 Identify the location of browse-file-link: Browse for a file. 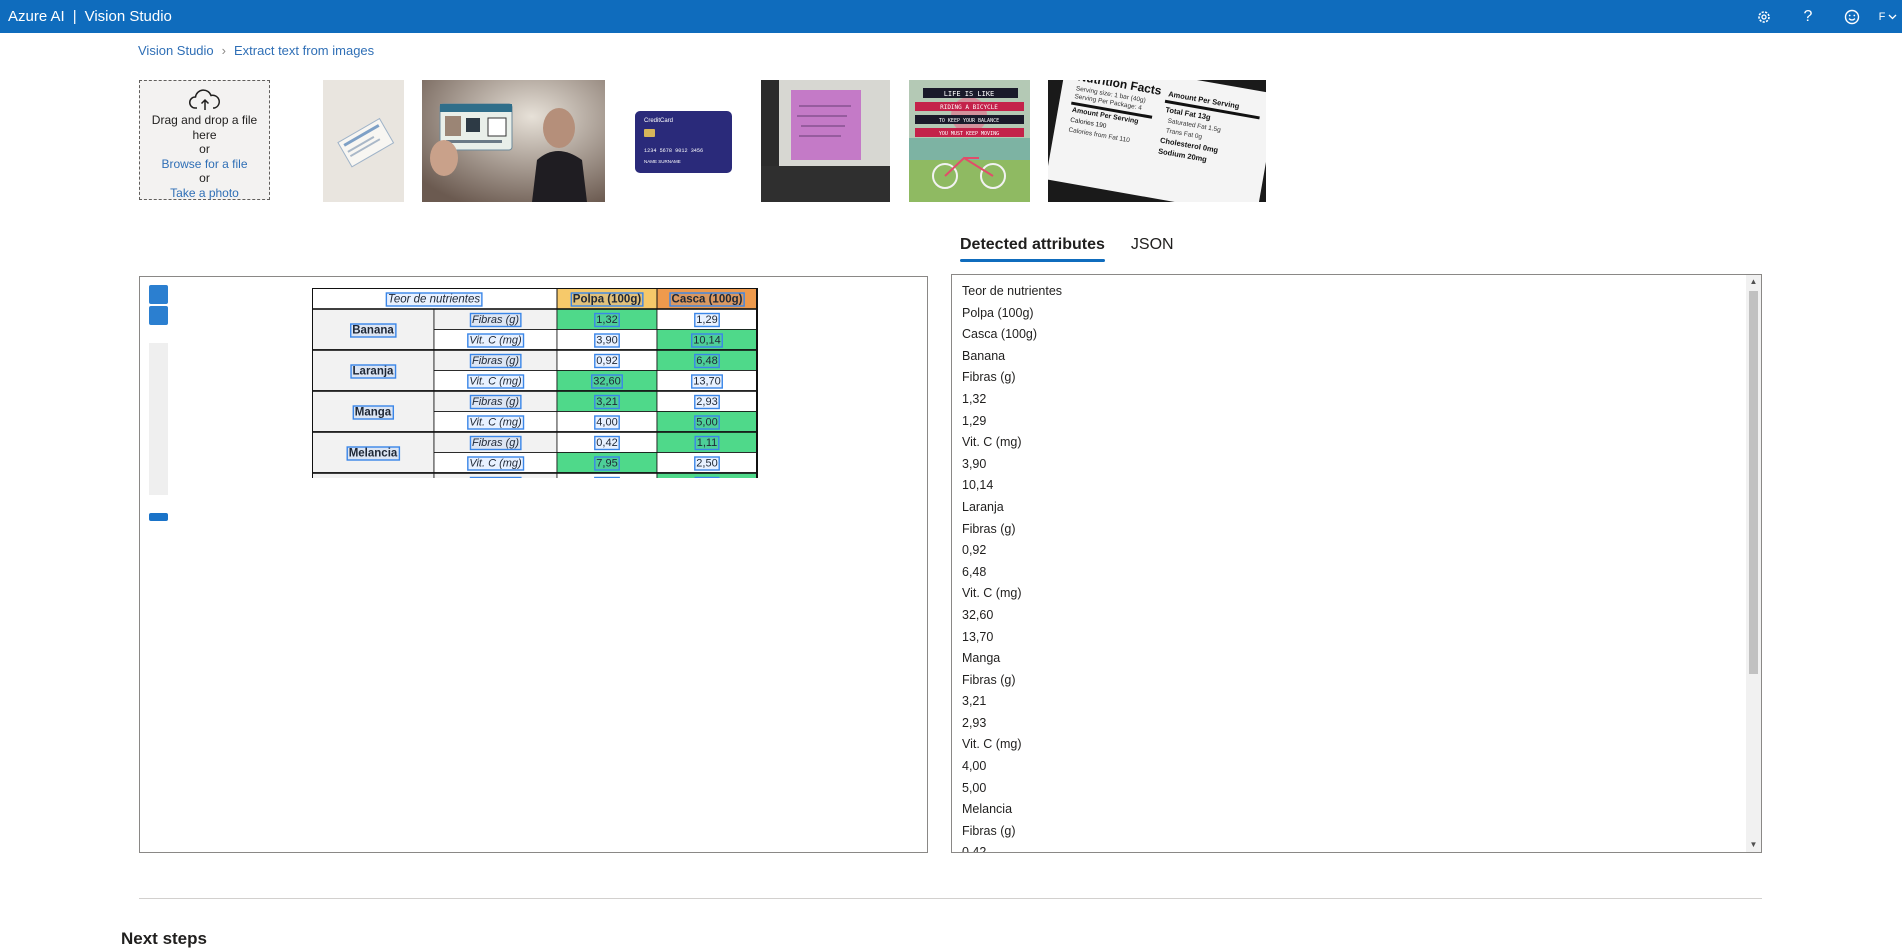
(204, 164).